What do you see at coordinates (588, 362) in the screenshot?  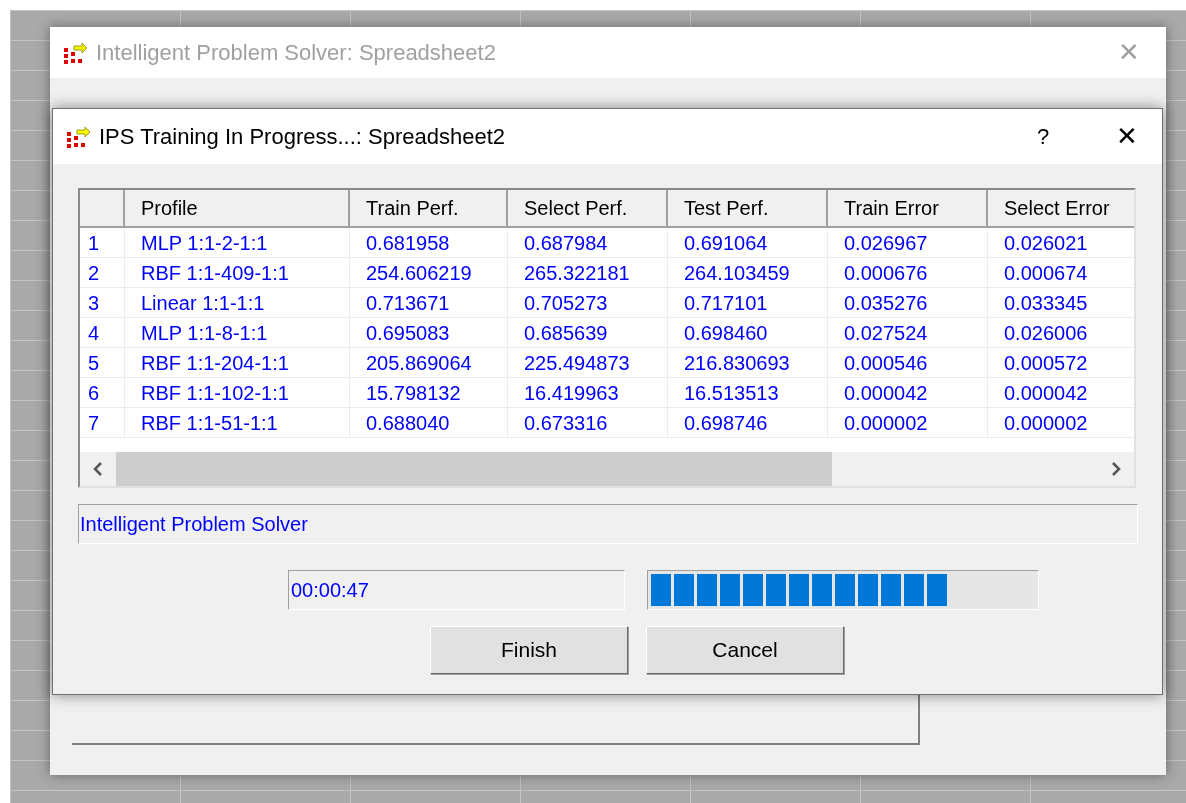 I see `table-cell: 225.494873` at bounding box center [588, 362].